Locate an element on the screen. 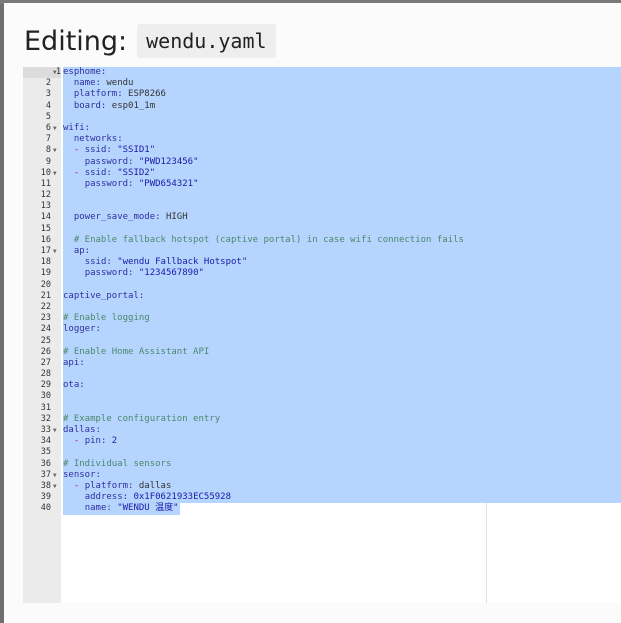 The image size is (621, 623). code-line: 21 captive_portal: is located at coordinates (322, 296).